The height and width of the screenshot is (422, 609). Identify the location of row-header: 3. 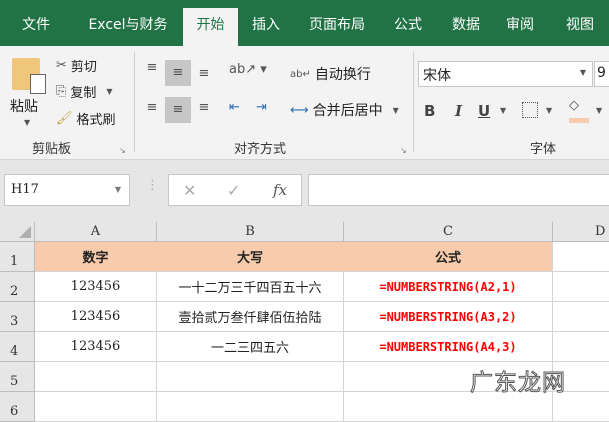
(17, 317).